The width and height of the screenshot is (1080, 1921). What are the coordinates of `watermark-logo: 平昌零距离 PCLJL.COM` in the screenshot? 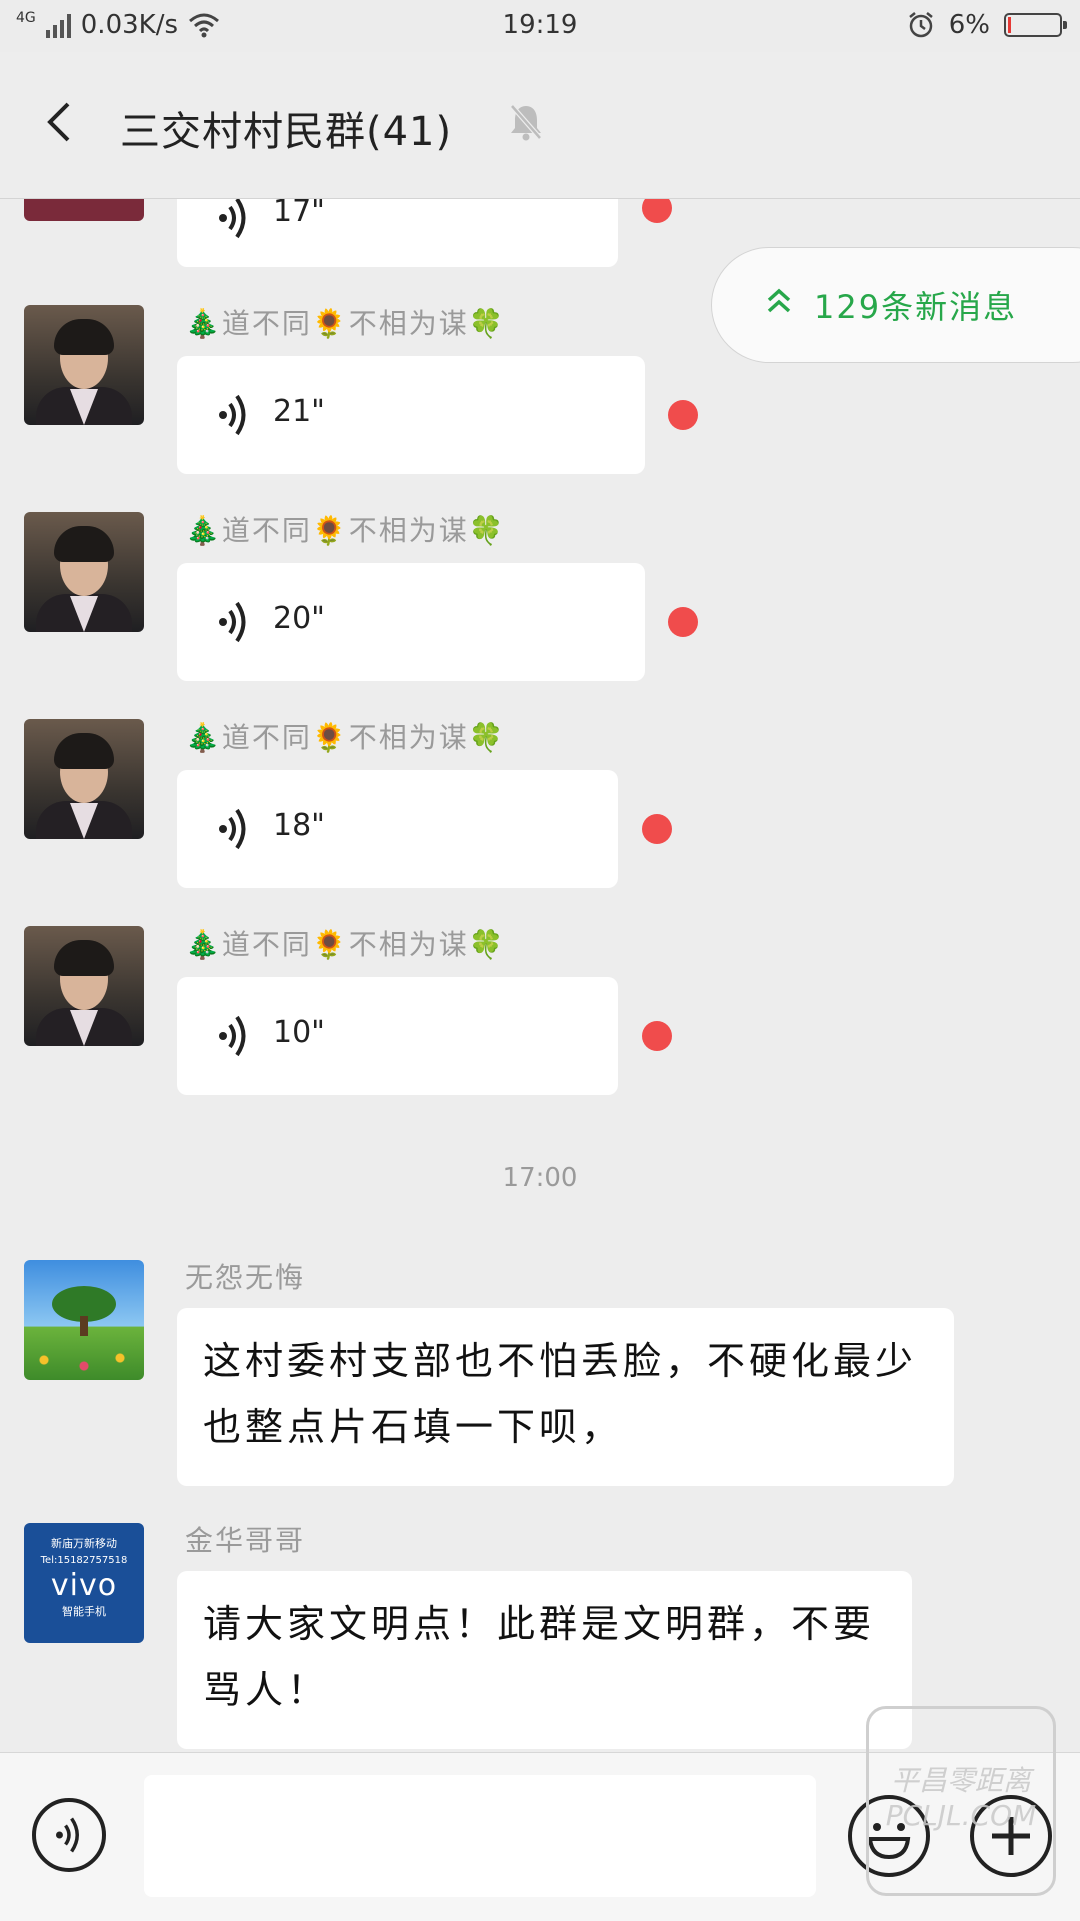 It's located at (961, 1801).